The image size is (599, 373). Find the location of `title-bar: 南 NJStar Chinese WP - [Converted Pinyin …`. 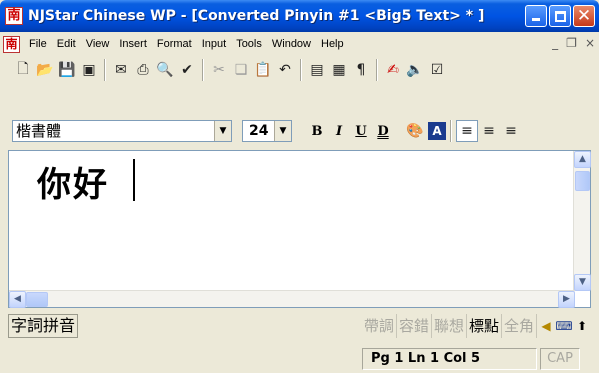

title-bar: 南 NJStar Chinese WP - [Converted Pinyin … is located at coordinates (299, 16).